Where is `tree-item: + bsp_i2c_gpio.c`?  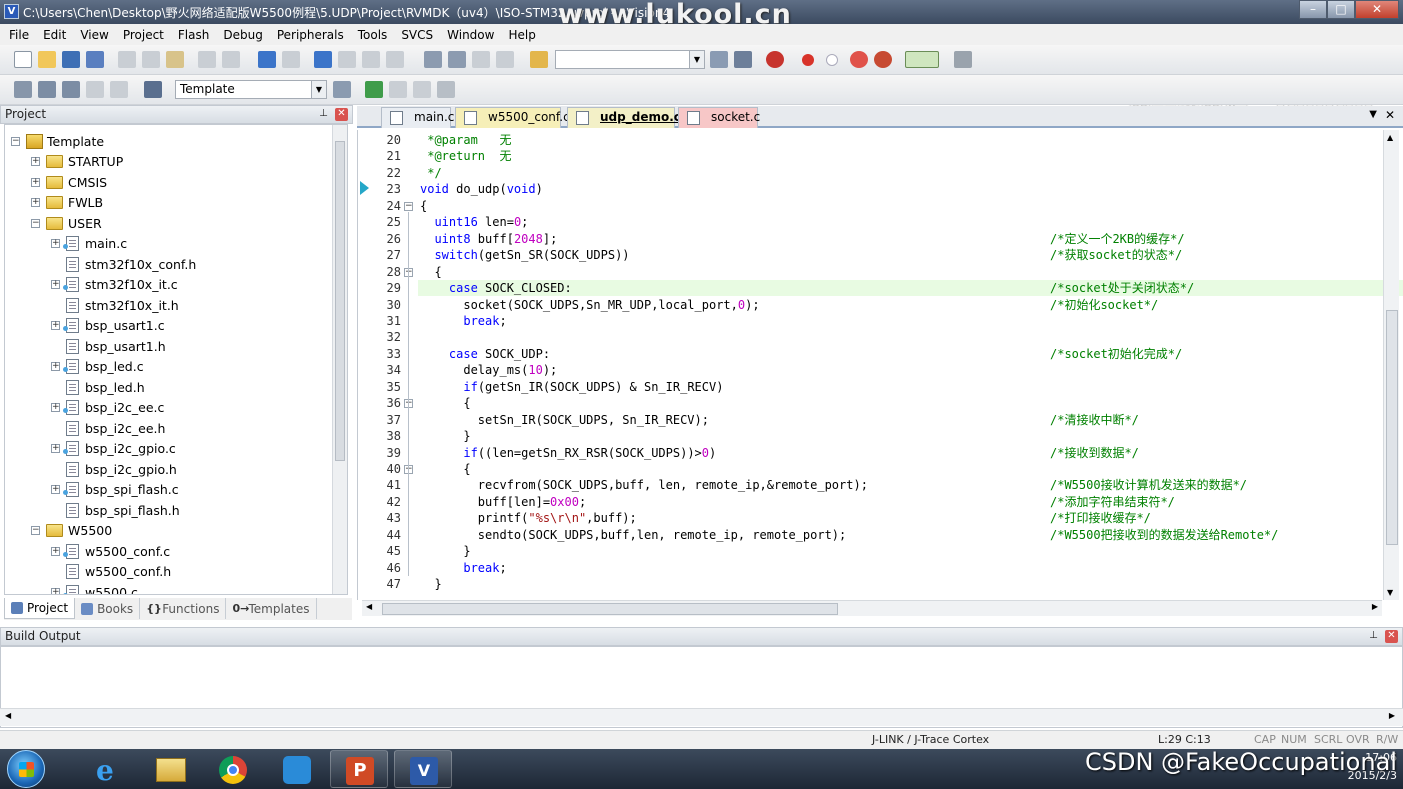
tree-item: + bsp_i2c_gpio.c is located at coordinates (113, 449).